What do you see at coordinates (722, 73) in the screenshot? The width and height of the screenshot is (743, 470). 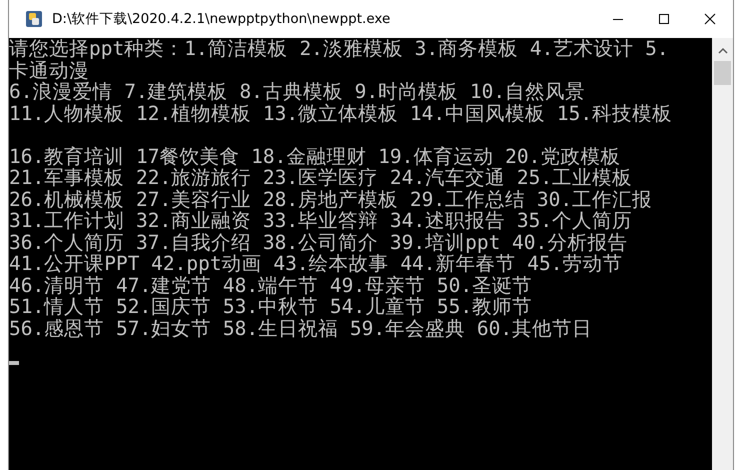 I see `scrollbar-thumb` at bounding box center [722, 73].